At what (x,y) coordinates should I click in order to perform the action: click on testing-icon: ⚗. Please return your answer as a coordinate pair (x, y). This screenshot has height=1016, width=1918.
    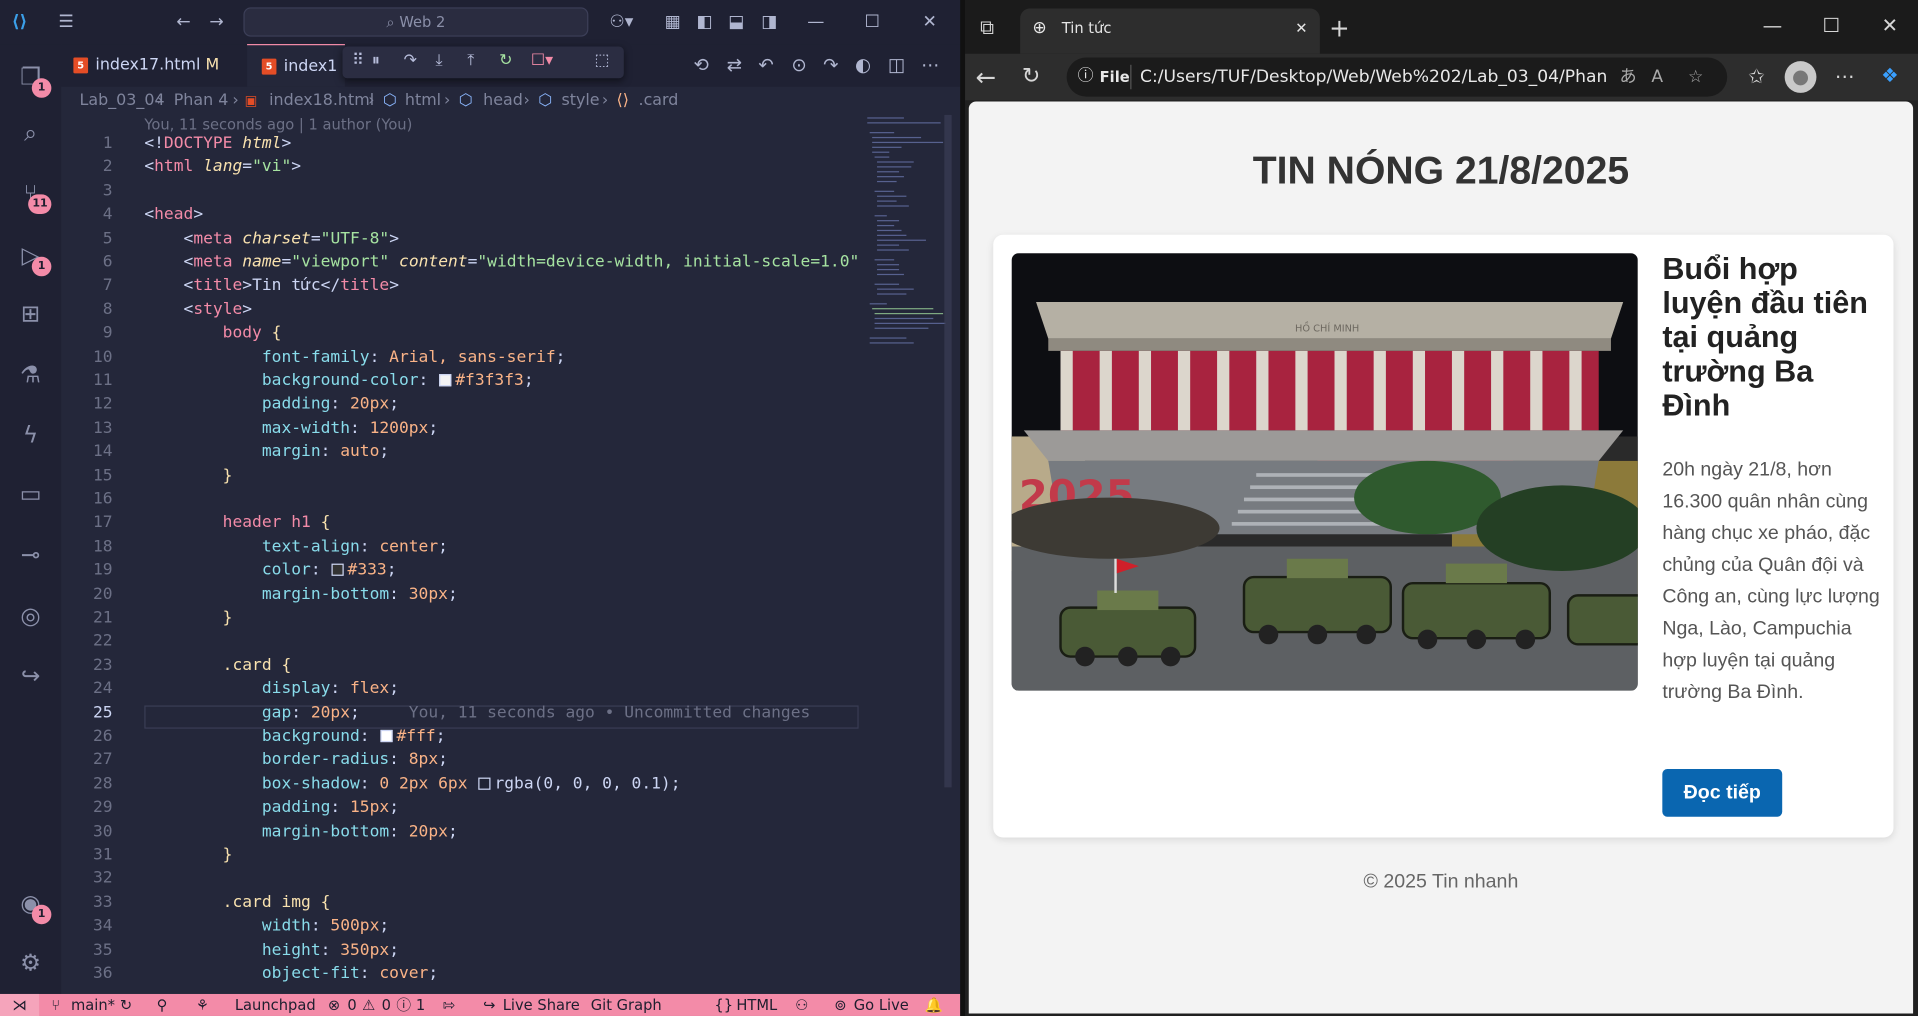
    Looking at the image, I should click on (30, 375).